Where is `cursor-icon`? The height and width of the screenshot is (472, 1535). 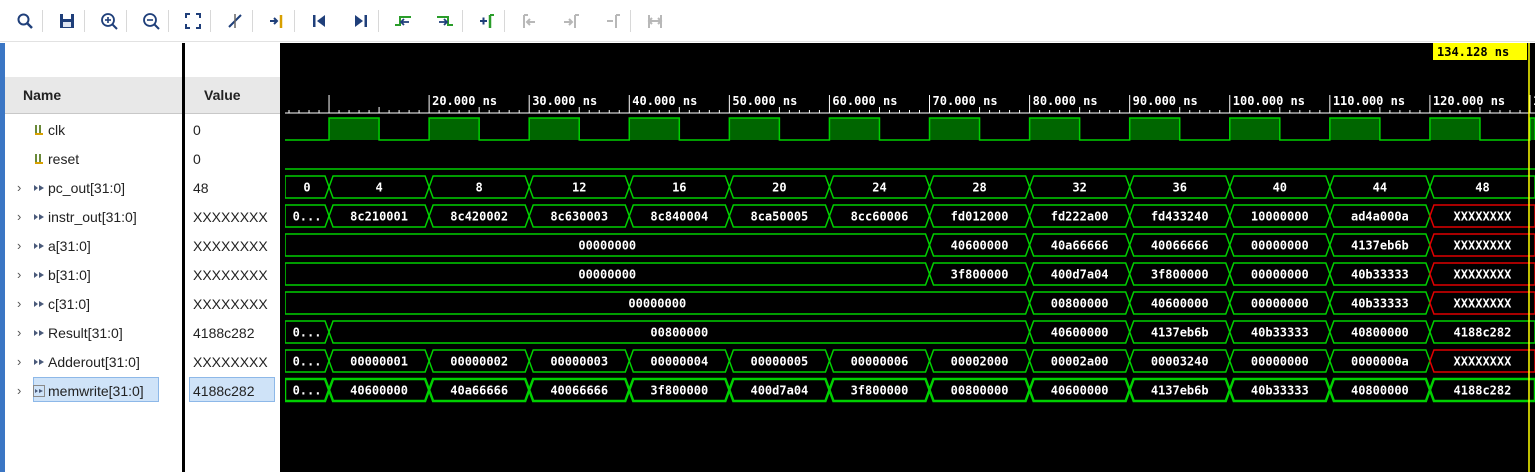 cursor-icon is located at coordinates (235, 21).